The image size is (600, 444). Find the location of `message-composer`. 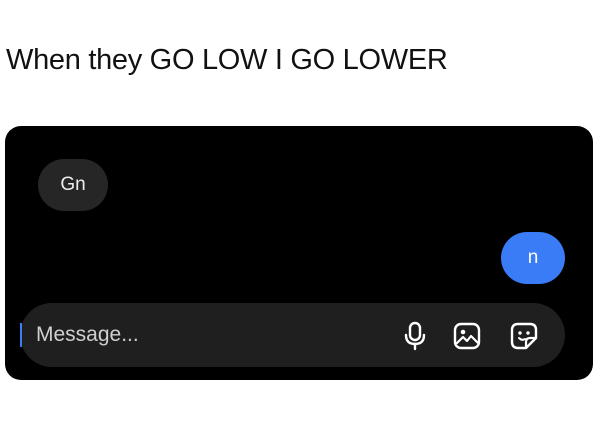

message-composer is located at coordinates (292, 335).